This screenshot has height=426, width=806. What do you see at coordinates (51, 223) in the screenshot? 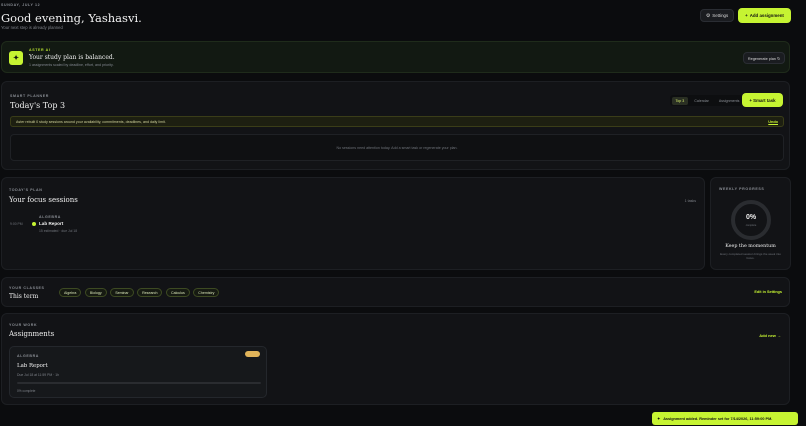
I see `session-title: Lab Report` at bounding box center [51, 223].